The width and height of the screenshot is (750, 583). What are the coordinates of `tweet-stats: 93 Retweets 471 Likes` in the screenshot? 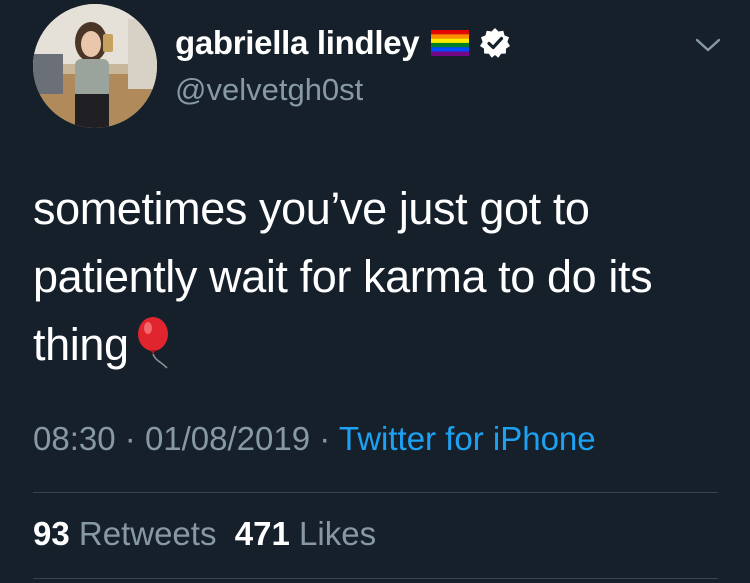 It's located at (204, 534).